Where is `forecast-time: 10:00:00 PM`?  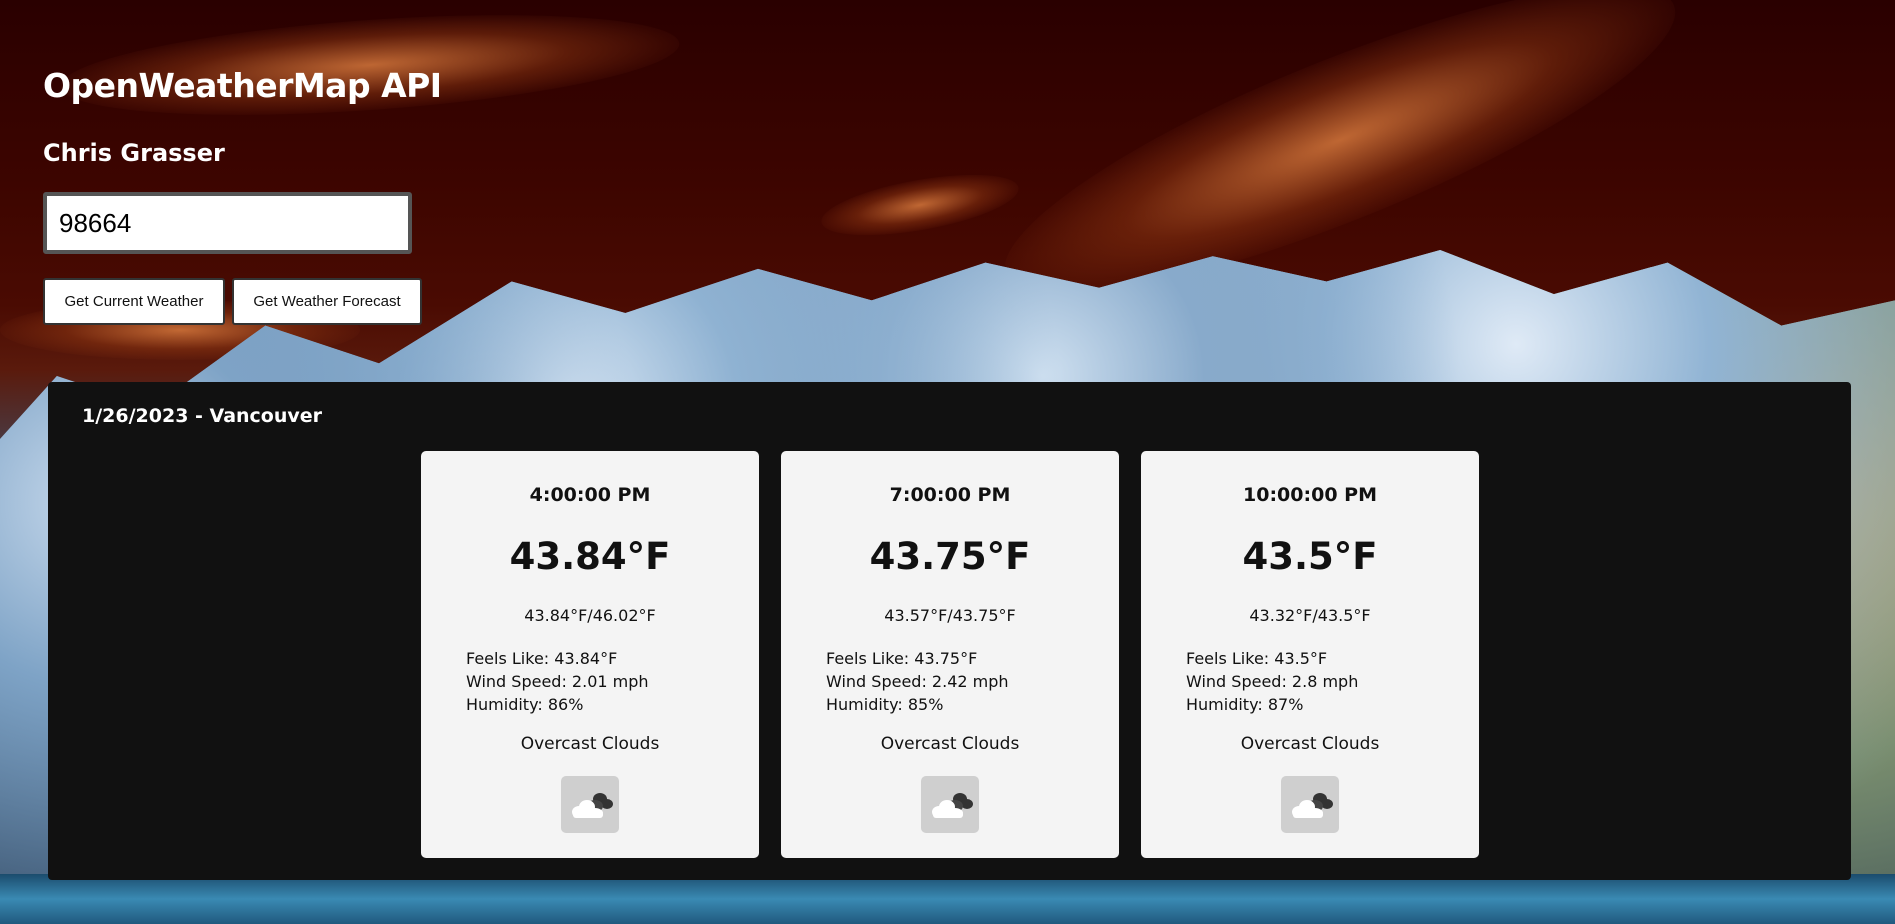
forecast-time: 10:00:00 PM is located at coordinates (1310, 495).